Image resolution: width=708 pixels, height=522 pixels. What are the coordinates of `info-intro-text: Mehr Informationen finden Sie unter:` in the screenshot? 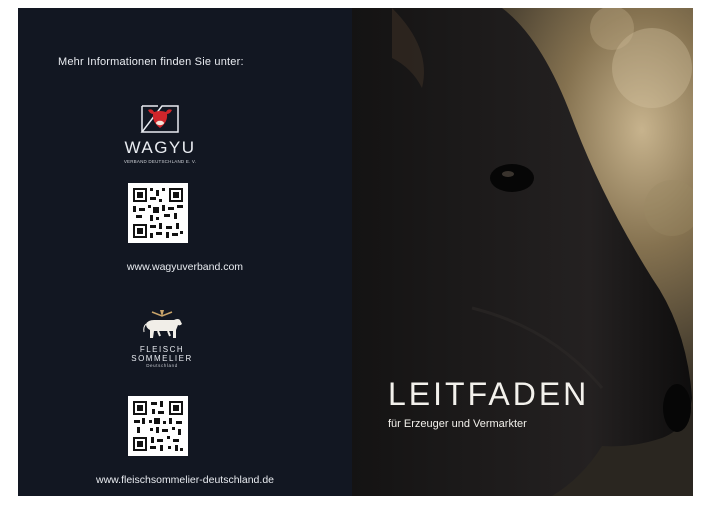 It's located at (151, 62).